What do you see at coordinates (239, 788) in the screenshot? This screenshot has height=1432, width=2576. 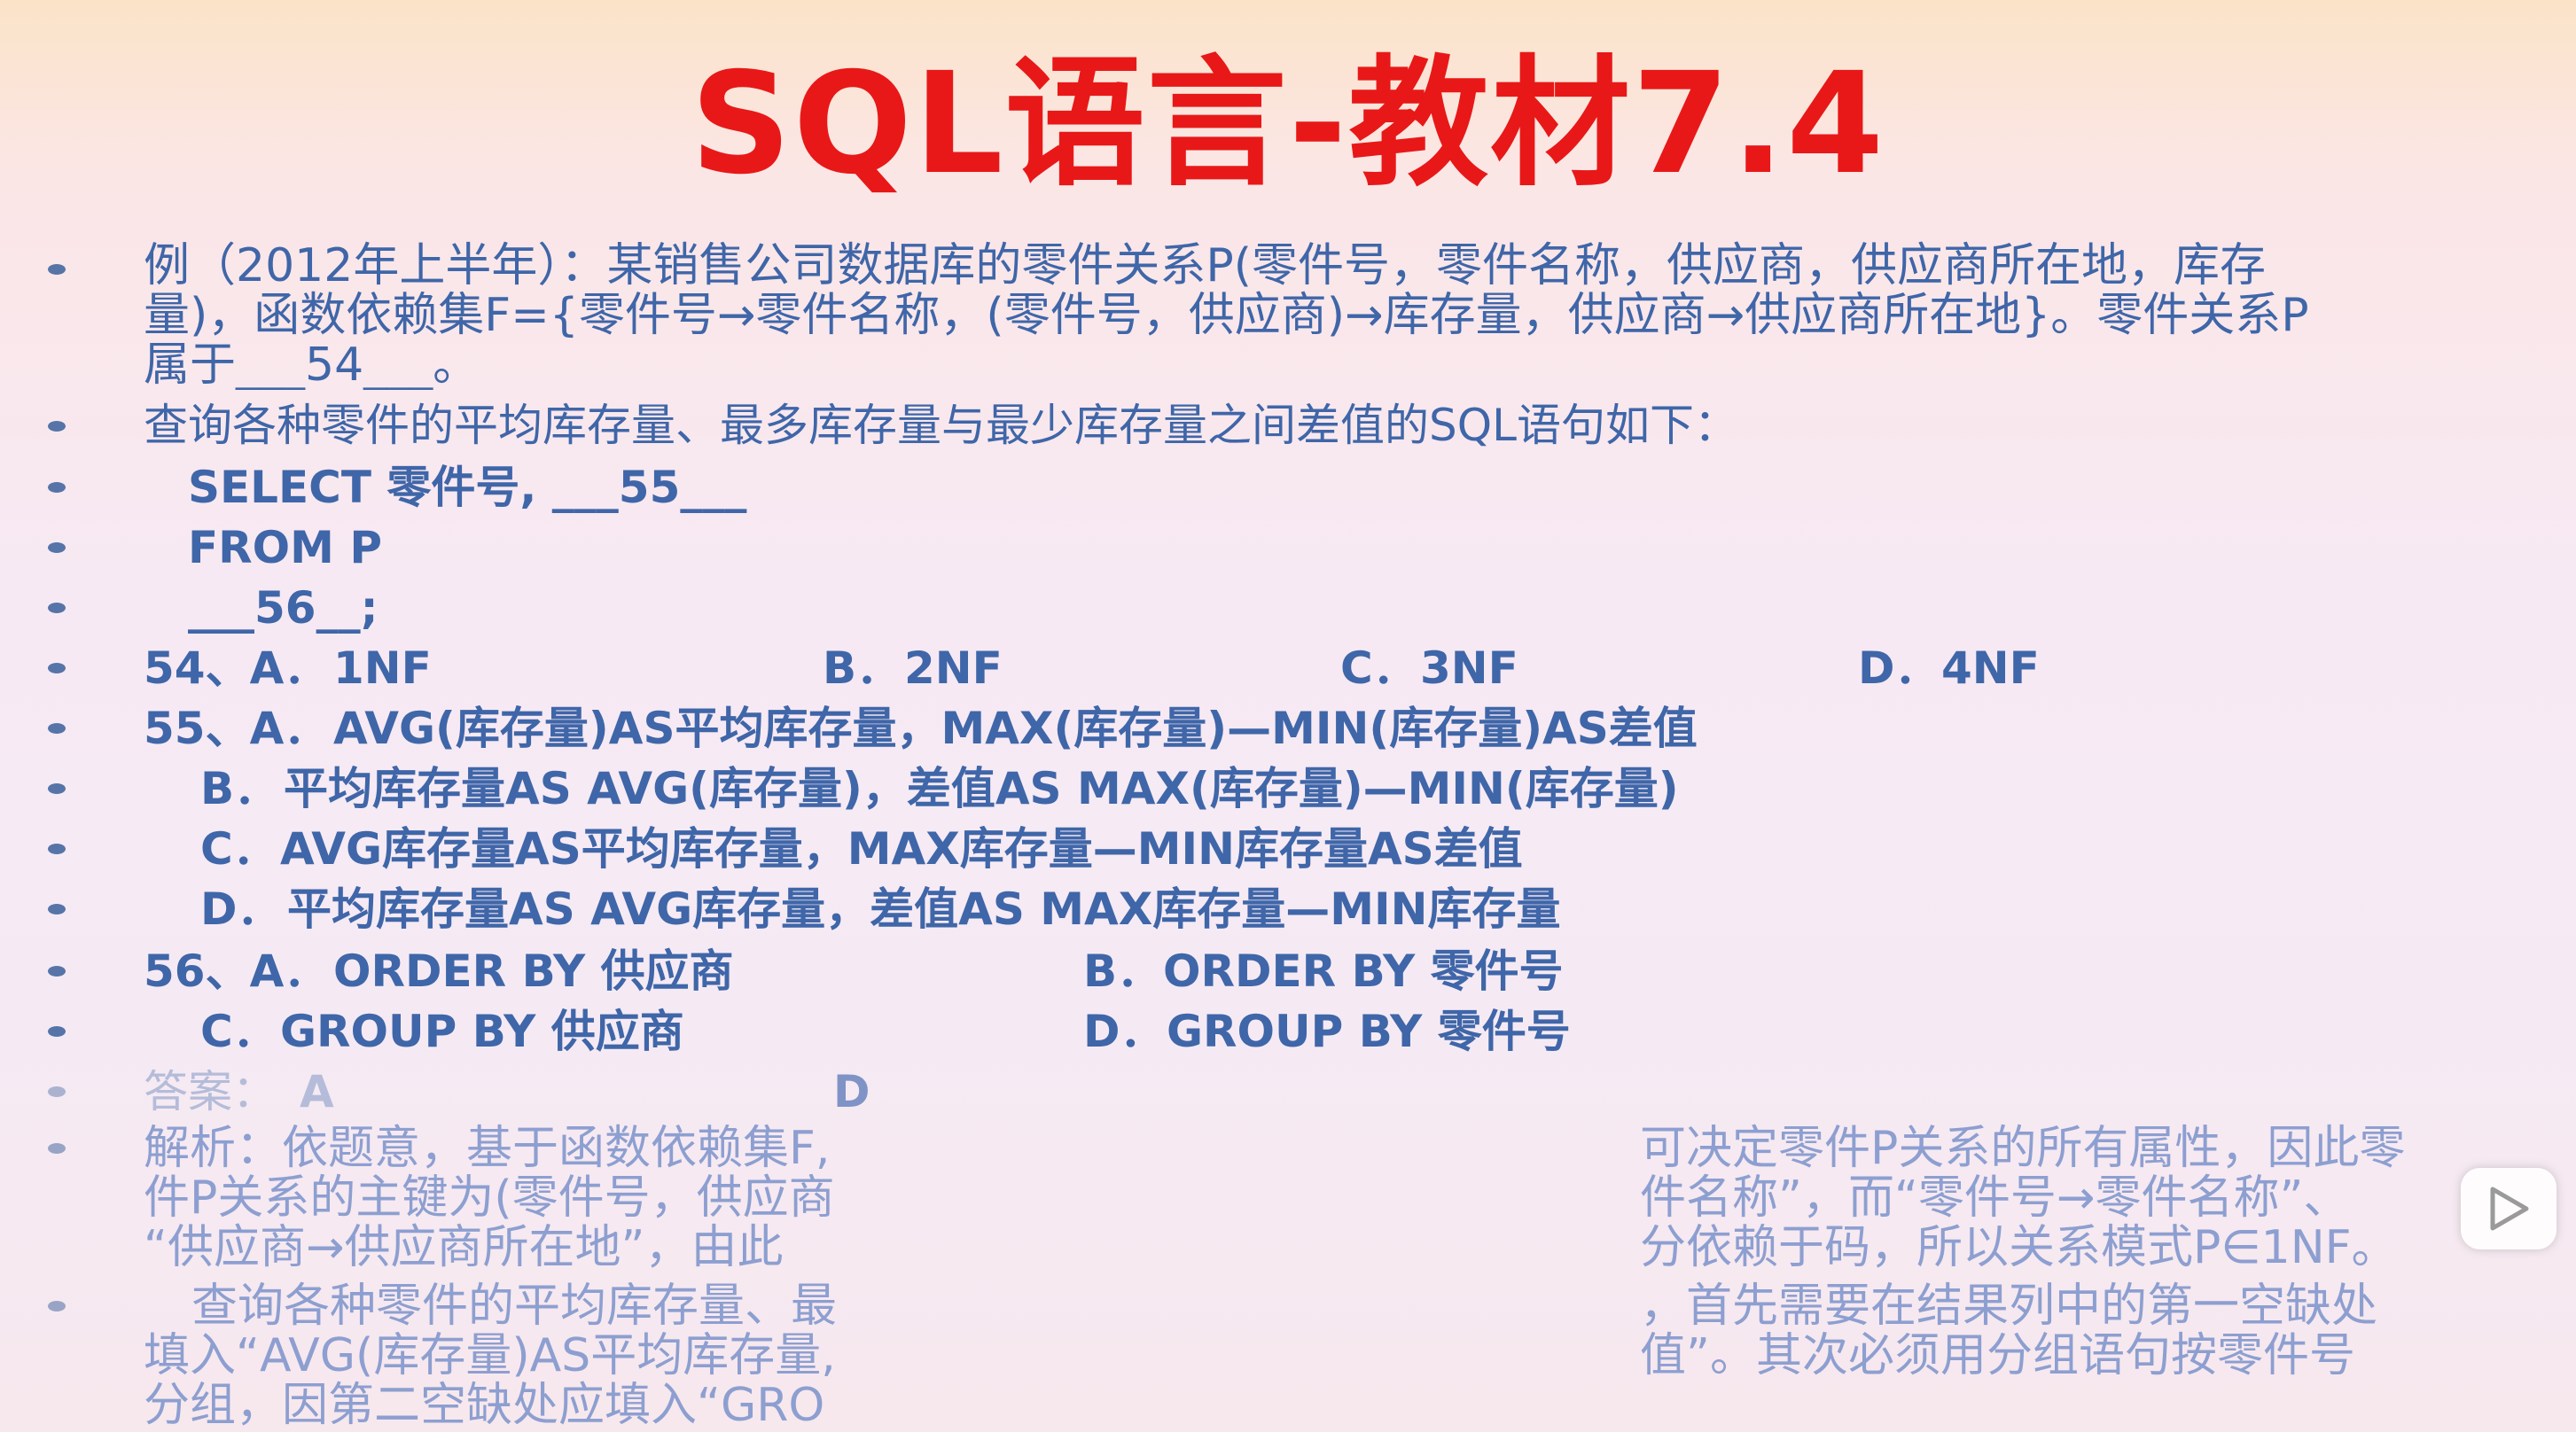 I see `q55-option-b-label: B．` at bounding box center [239, 788].